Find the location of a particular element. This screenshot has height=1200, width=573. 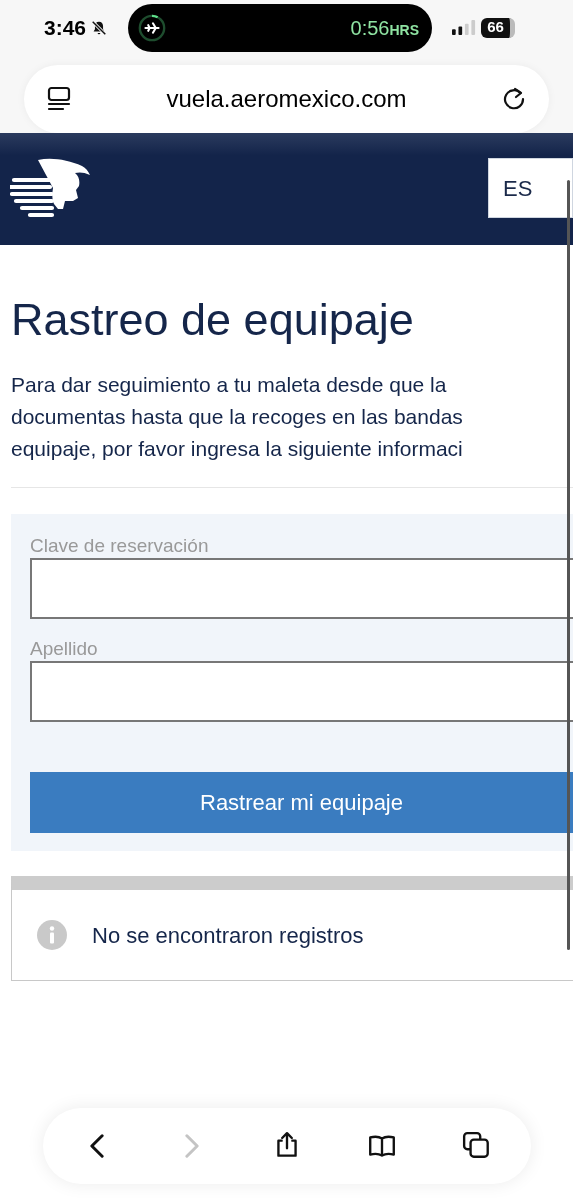

intro-text: documentas hasta que la recoges en las bandas is located at coordinates (237, 417).